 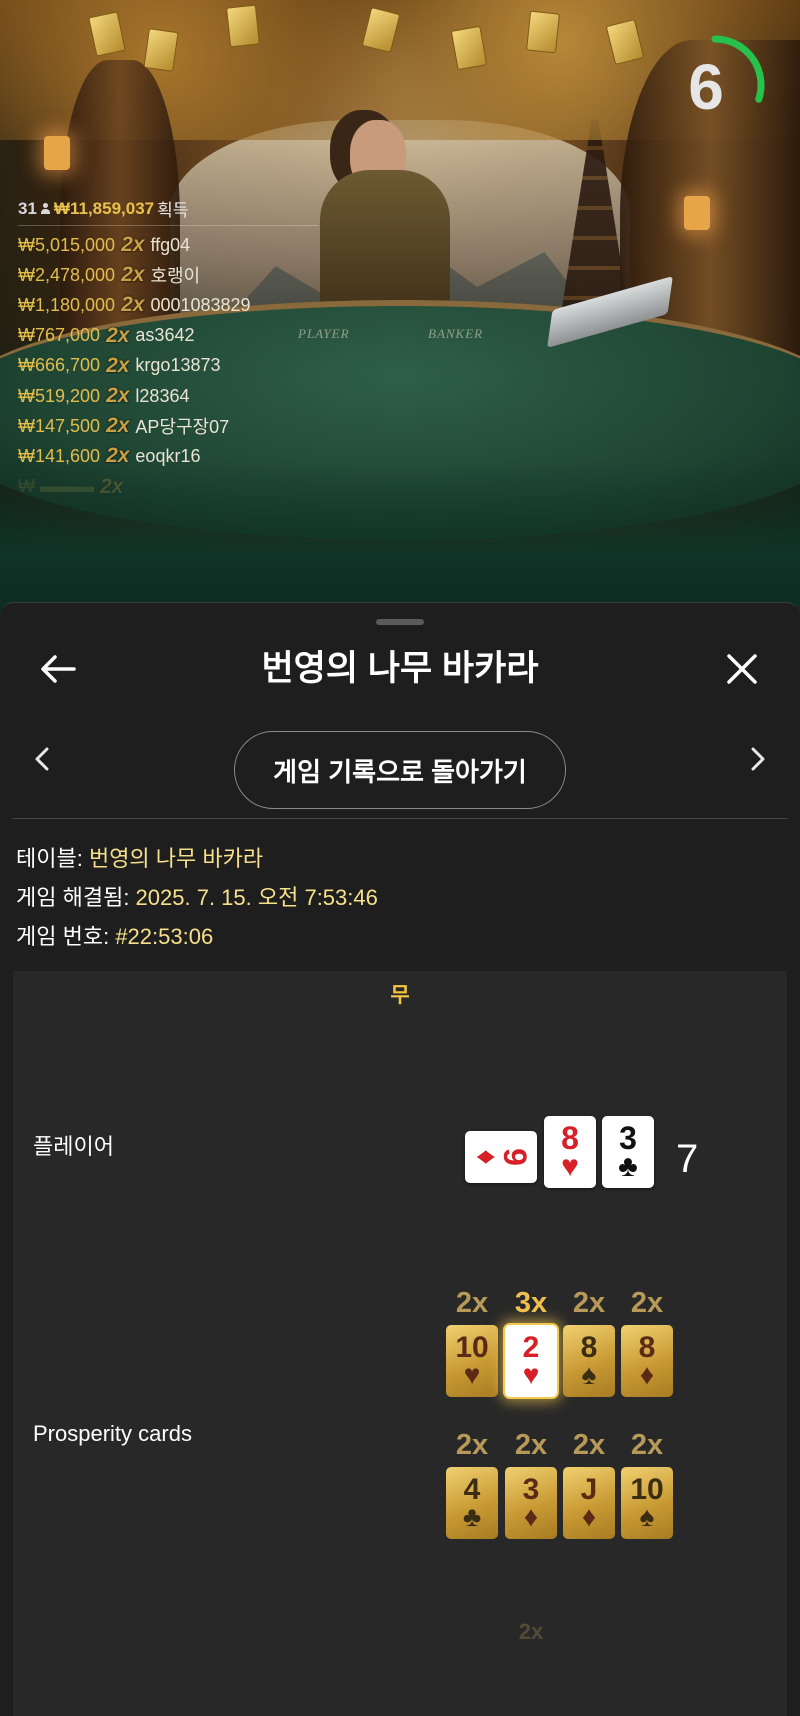 I want to click on info-table-label: 테이블:, so click(x=52, y=858).